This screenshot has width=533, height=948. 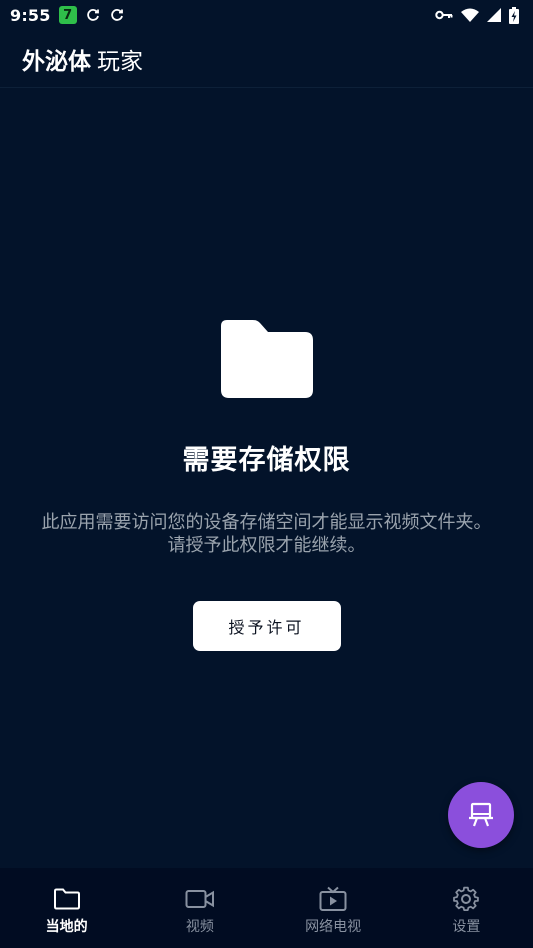 I want to click on nav-label: 视频, so click(x=199, y=927).